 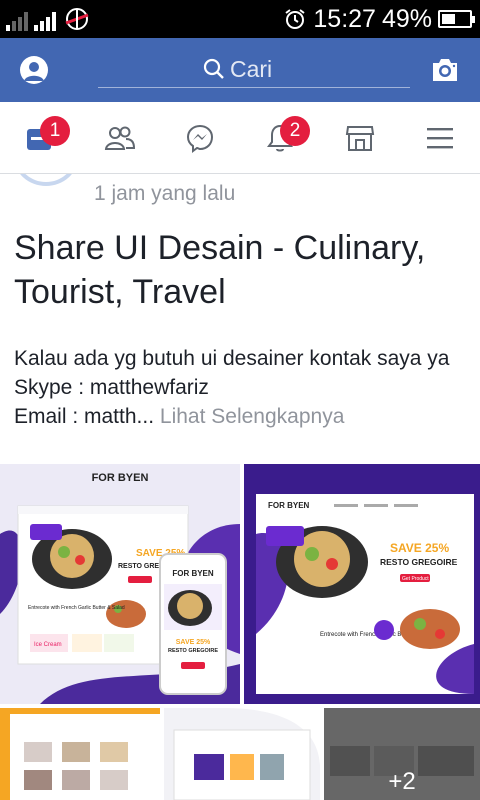 What do you see at coordinates (445, 70) in the screenshot?
I see `camera-icon` at bounding box center [445, 70].